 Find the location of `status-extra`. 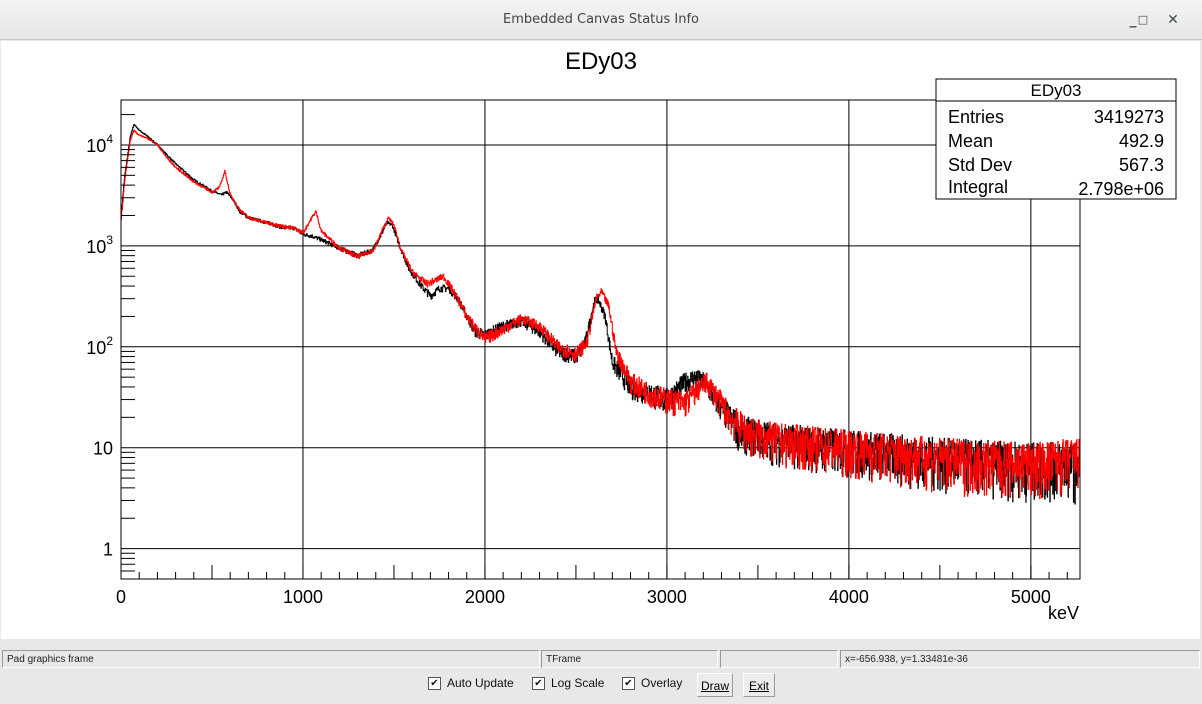

status-extra is located at coordinates (779, 659).